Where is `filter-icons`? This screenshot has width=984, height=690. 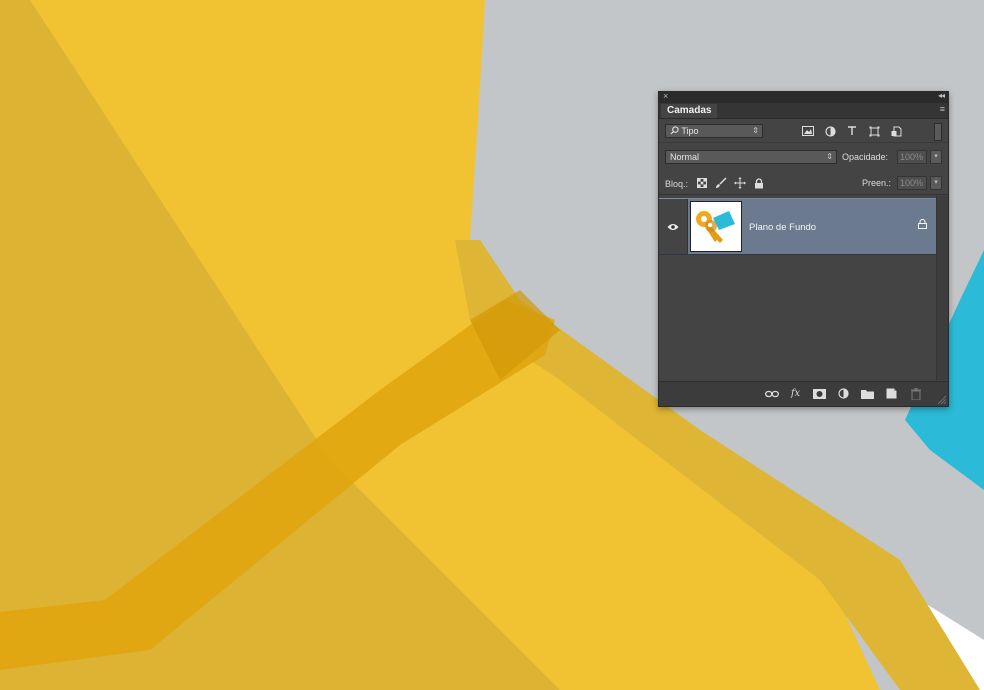 filter-icons is located at coordinates (852, 131).